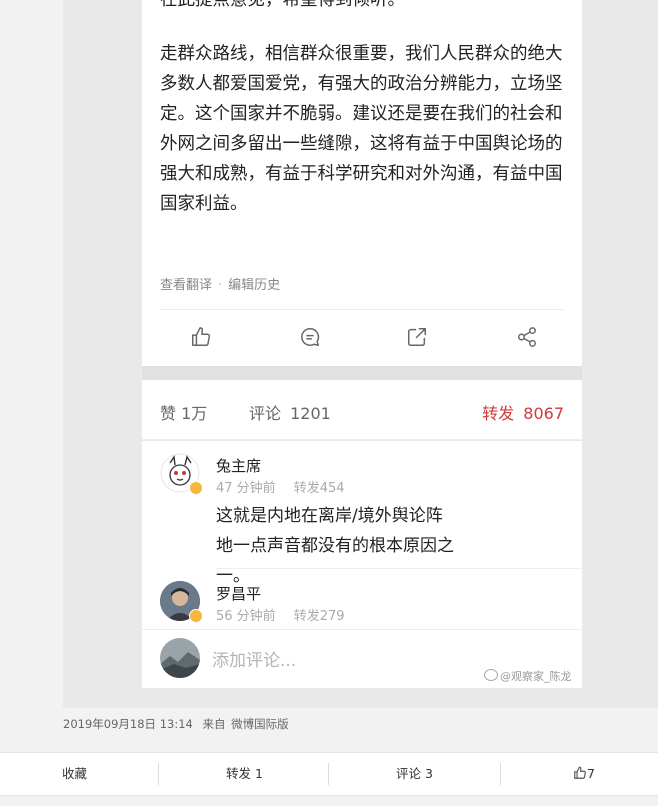 Image resolution: width=658 pixels, height=806 pixels. What do you see at coordinates (319, 488) in the screenshot?
I see `comment-repost-count: 转发454` at bounding box center [319, 488].